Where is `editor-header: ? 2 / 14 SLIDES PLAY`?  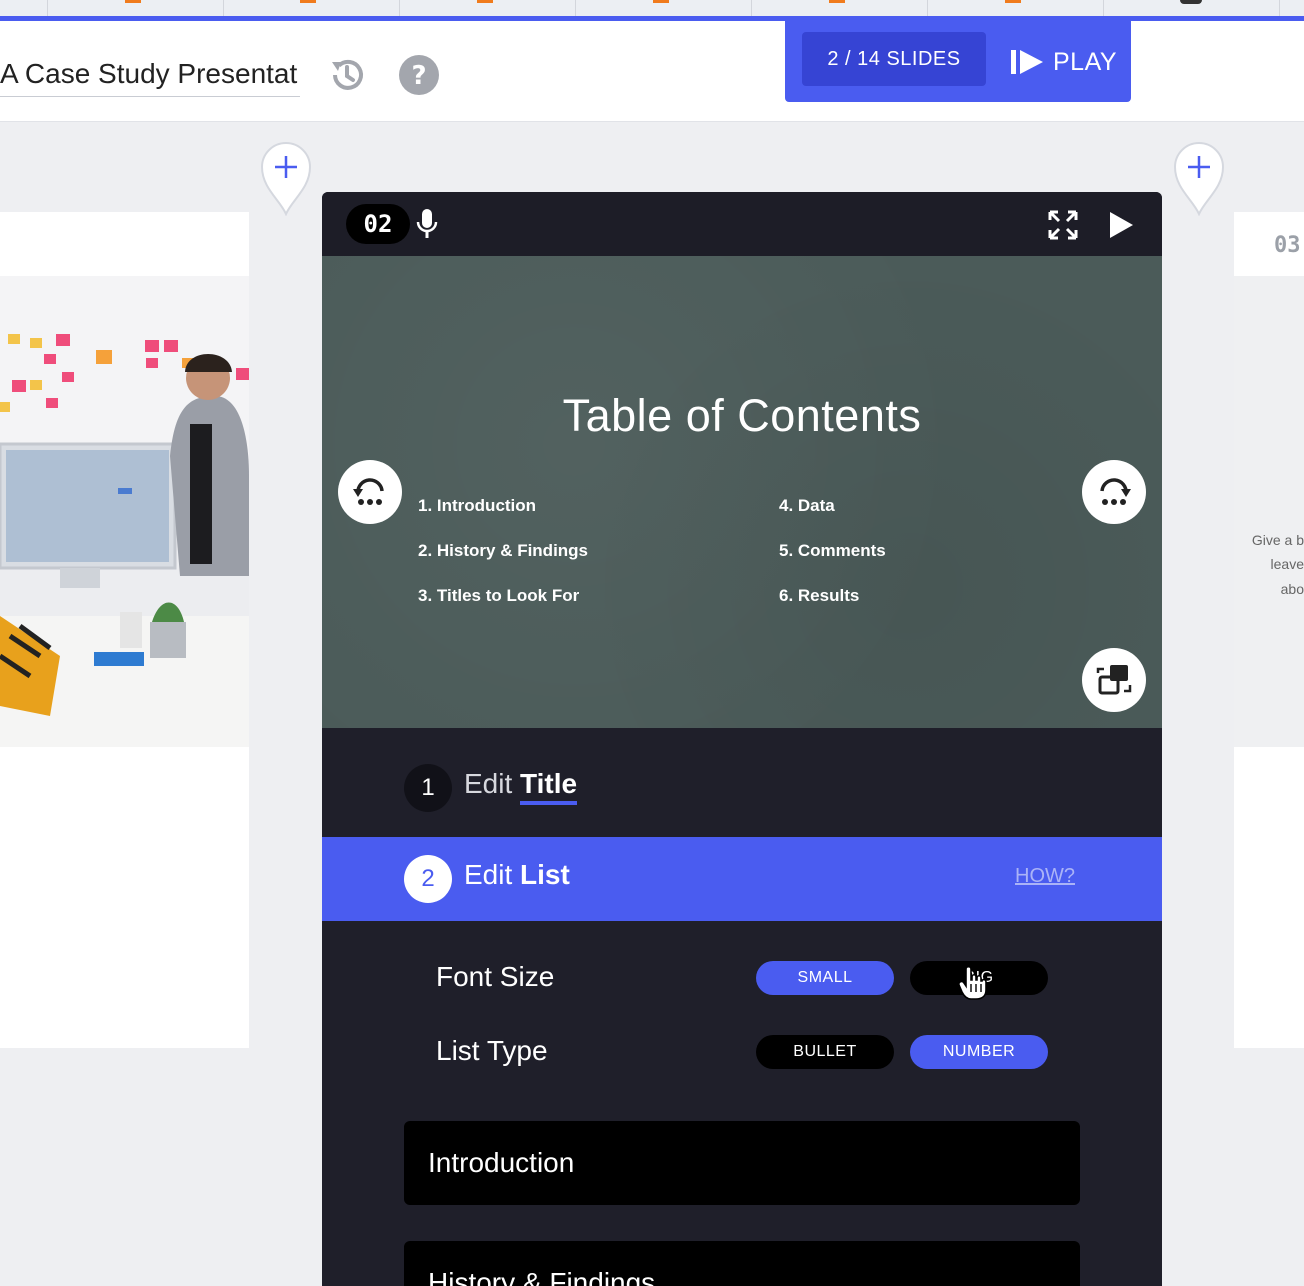 editor-header: ? 2 / 14 SLIDES PLAY is located at coordinates (652, 71).